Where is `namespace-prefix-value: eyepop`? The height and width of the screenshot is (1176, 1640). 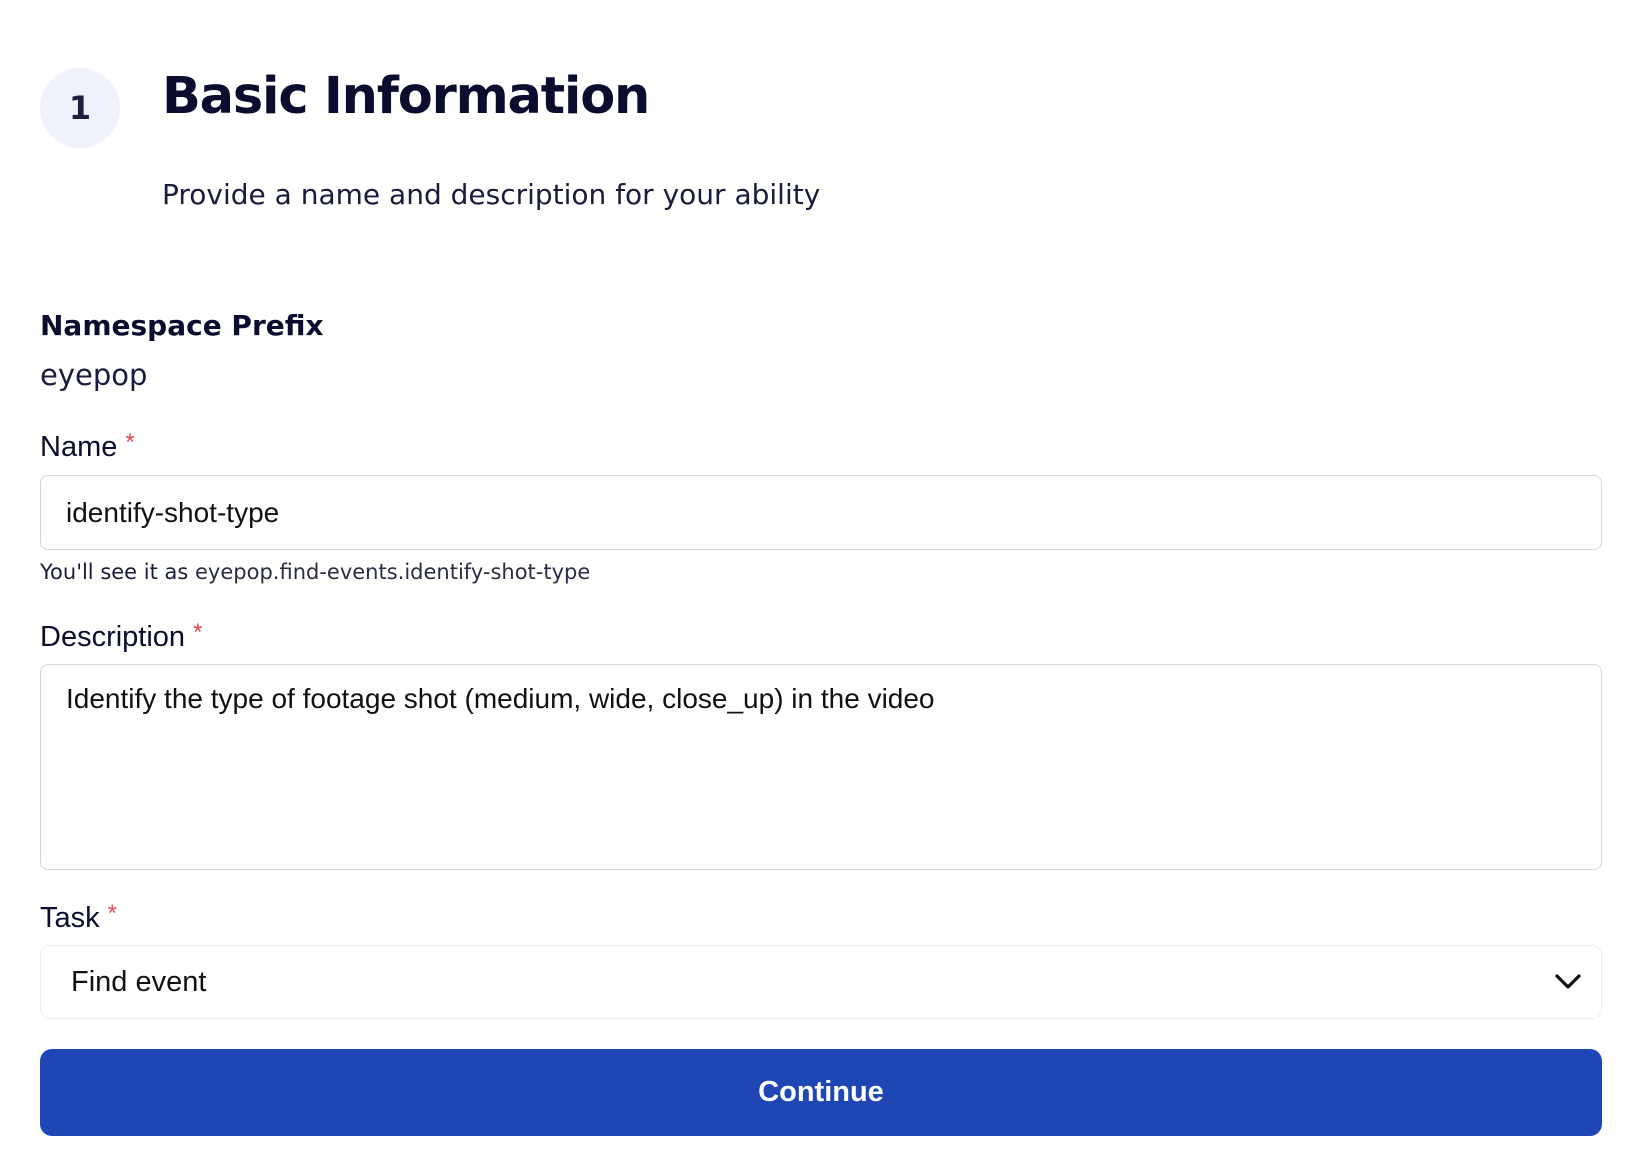 namespace-prefix-value: eyepop is located at coordinates (94, 375).